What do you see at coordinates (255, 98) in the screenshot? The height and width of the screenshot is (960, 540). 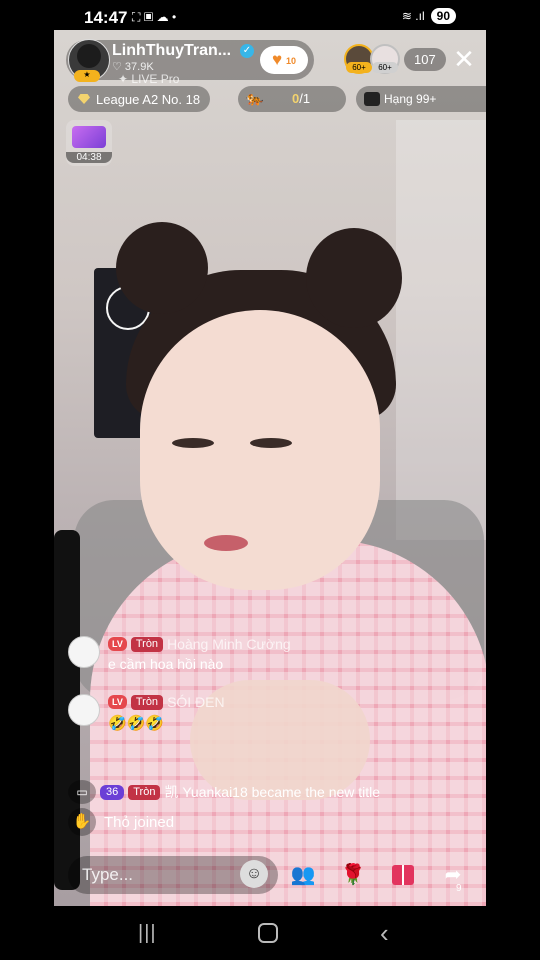 I see `tiger-icon: 🐅` at bounding box center [255, 98].